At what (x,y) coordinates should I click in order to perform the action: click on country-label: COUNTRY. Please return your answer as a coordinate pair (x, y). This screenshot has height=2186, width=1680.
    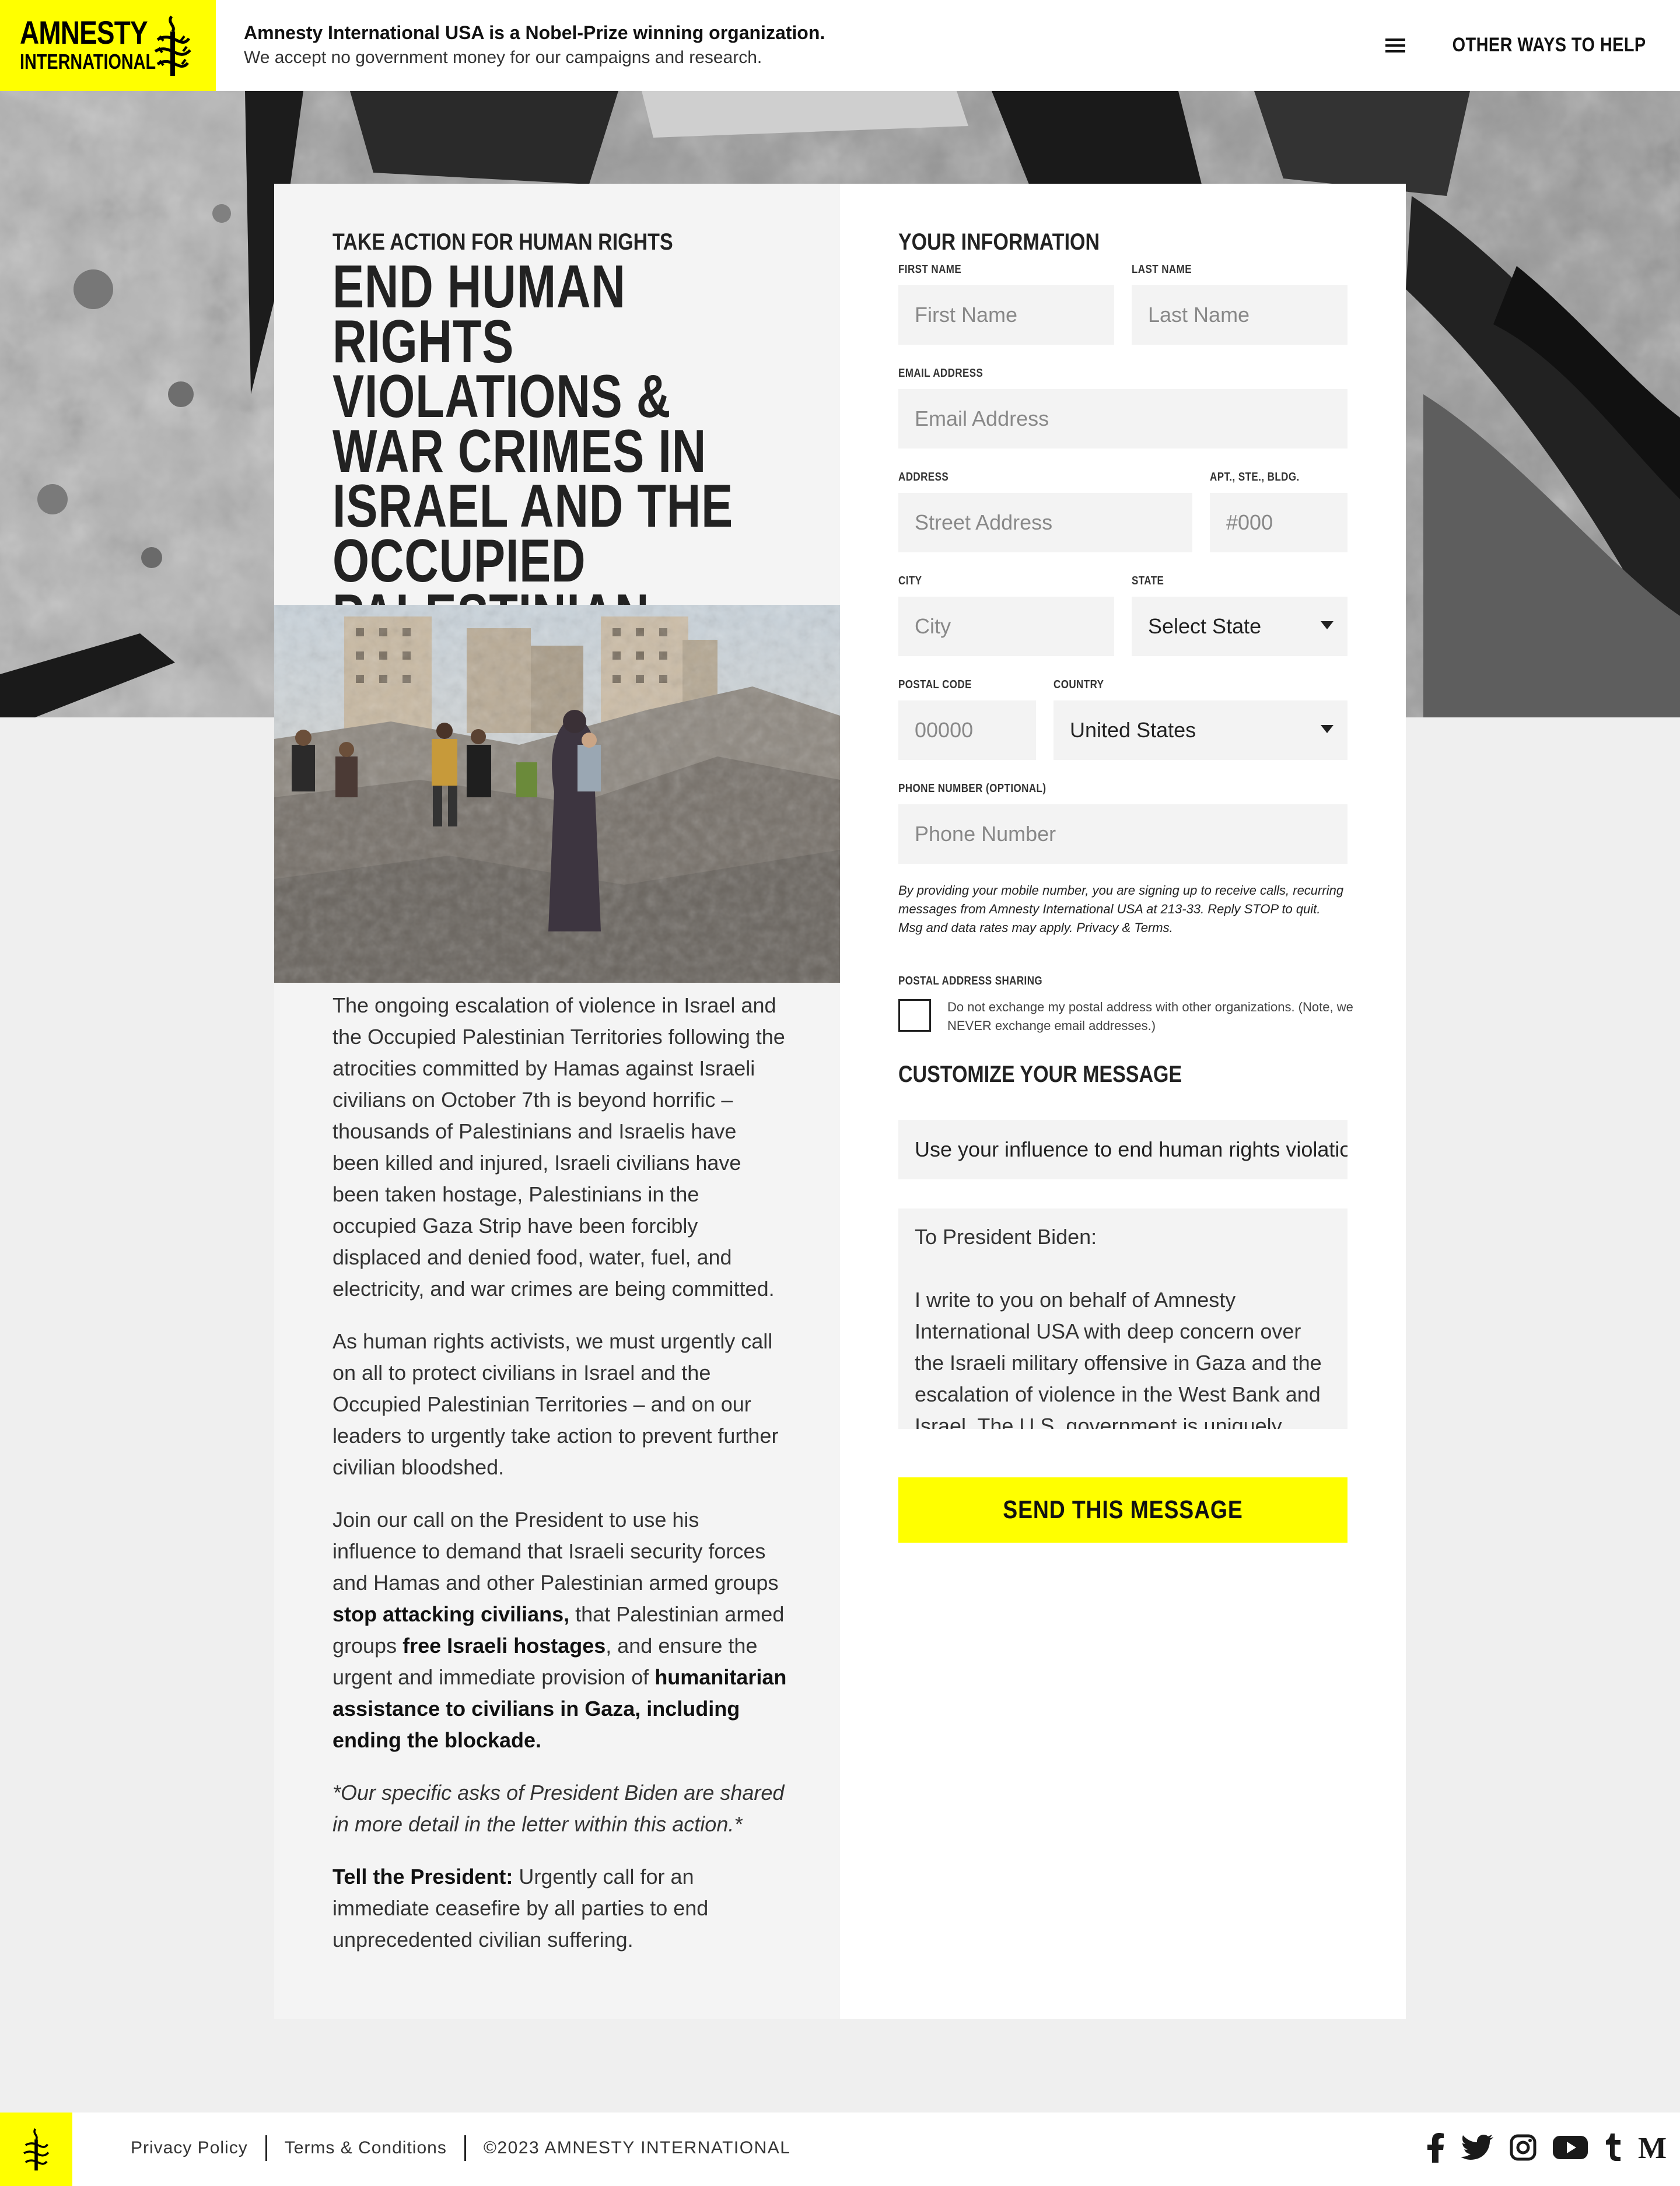
    Looking at the image, I should click on (1079, 684).